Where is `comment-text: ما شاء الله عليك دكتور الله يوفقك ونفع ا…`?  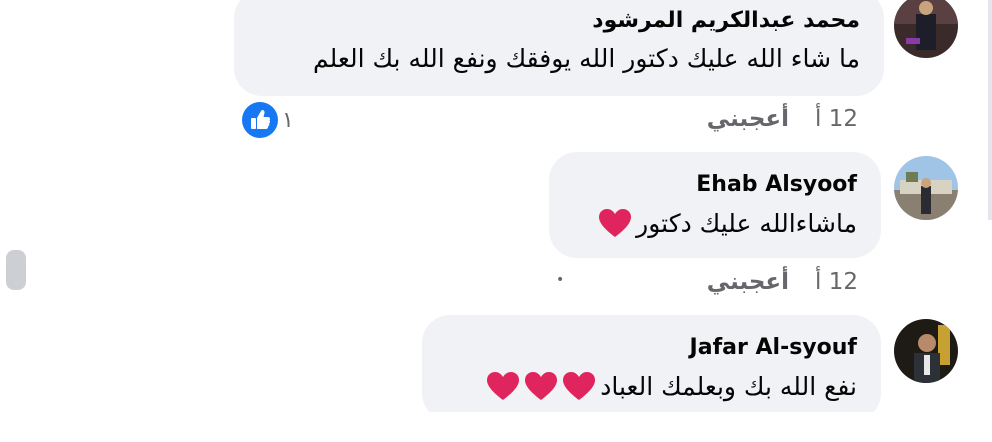
comment-text: ما شاء الله عليك دكتور الله يوفقك ونفع ا… is located at coordinates (586, 58).